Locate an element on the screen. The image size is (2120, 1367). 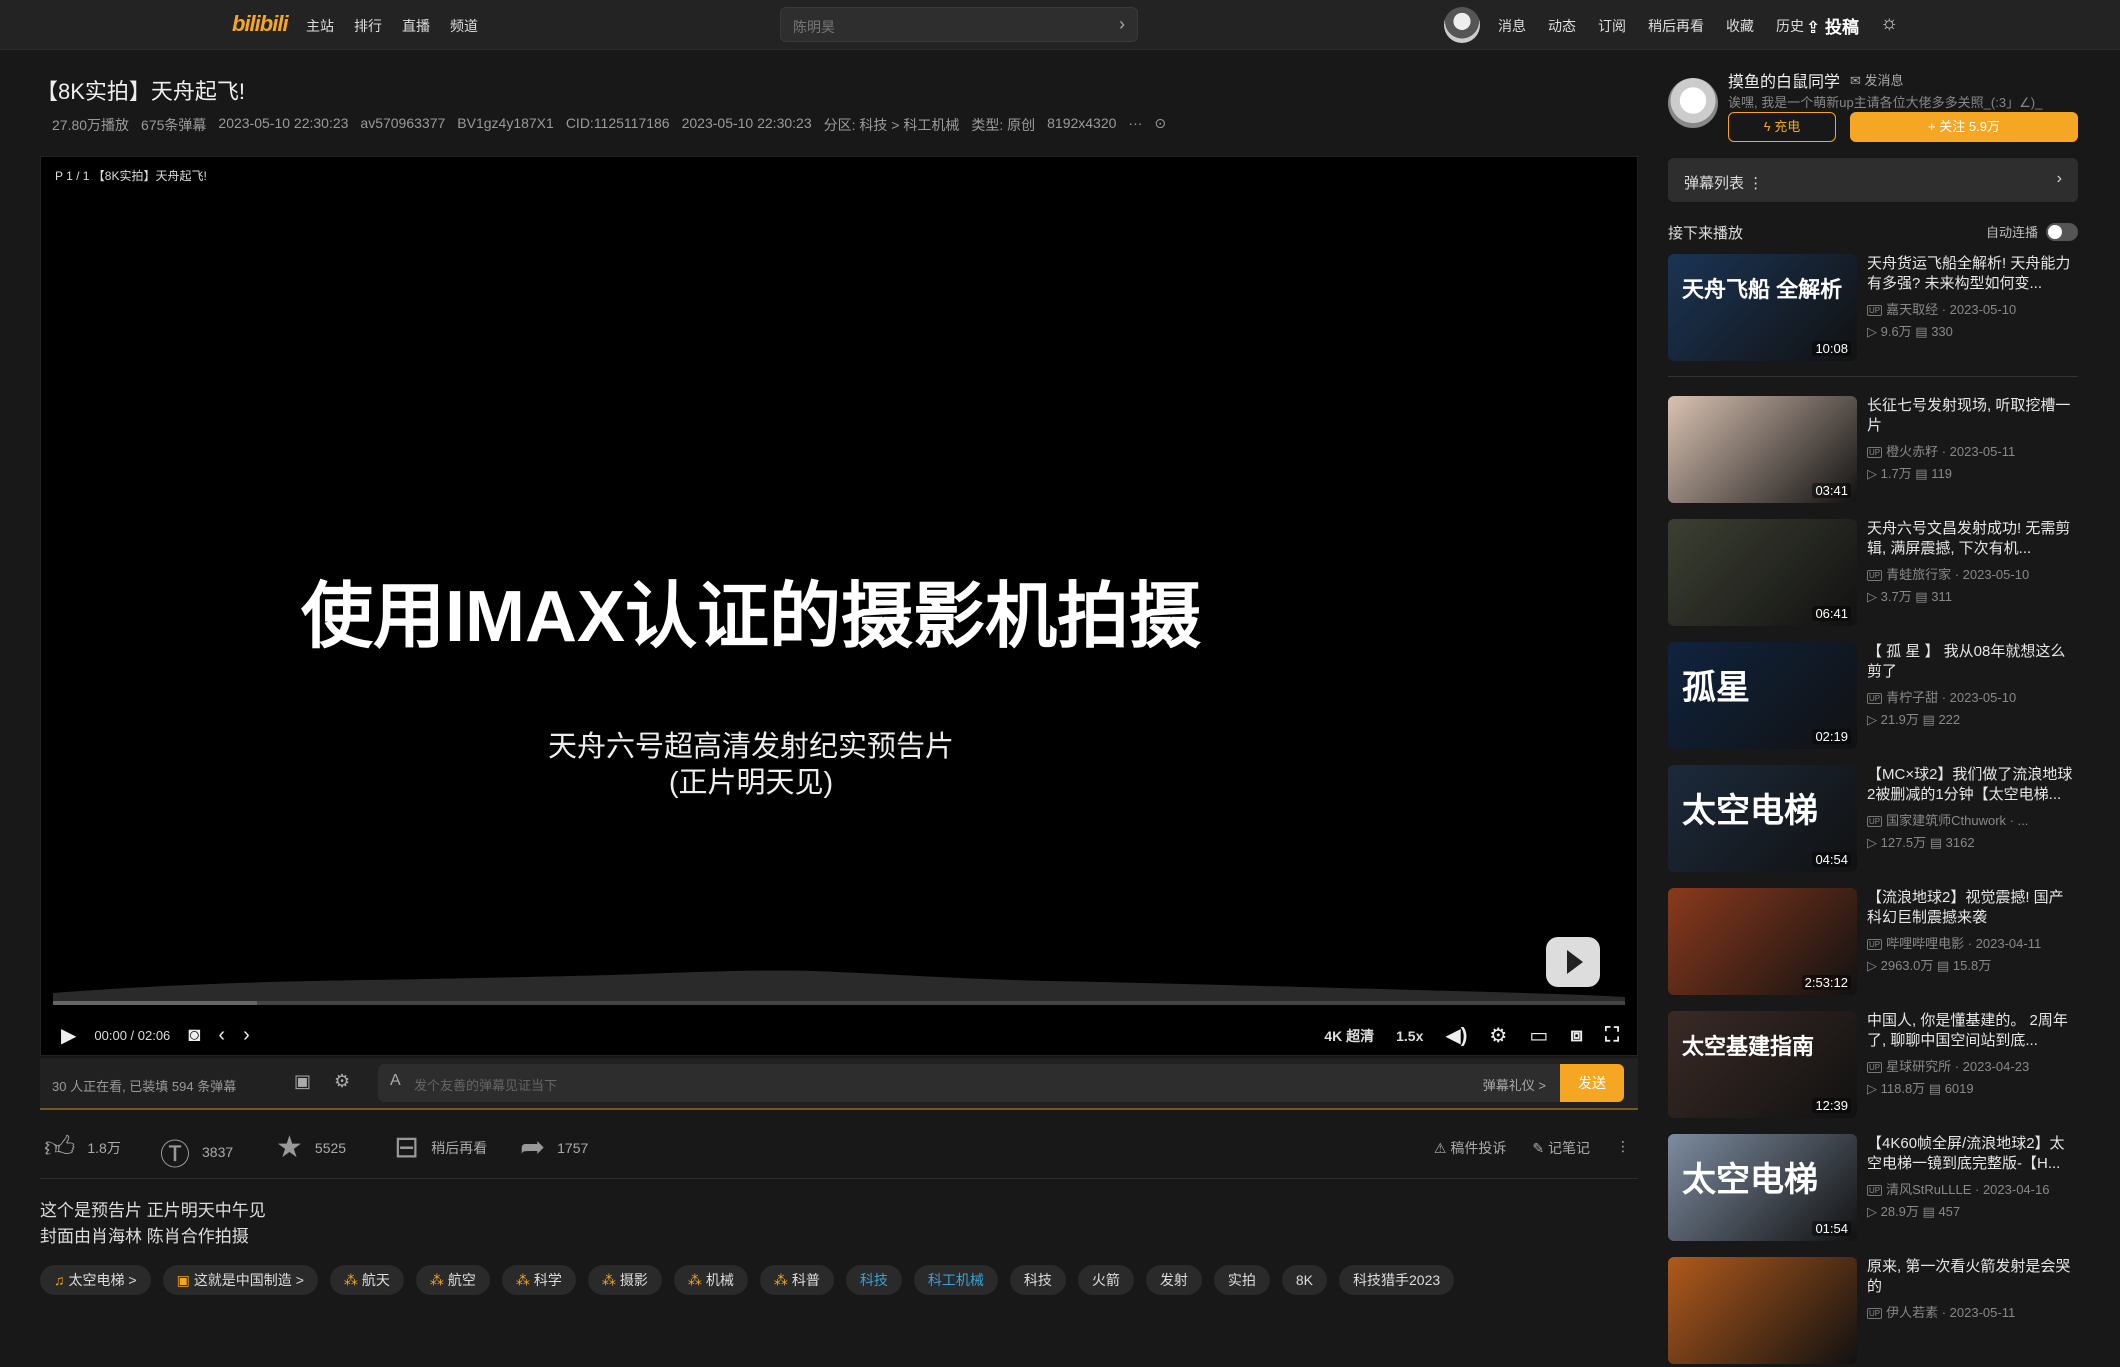
tag-item: ⁂ 科普 is located at coordinates (796, 1280).